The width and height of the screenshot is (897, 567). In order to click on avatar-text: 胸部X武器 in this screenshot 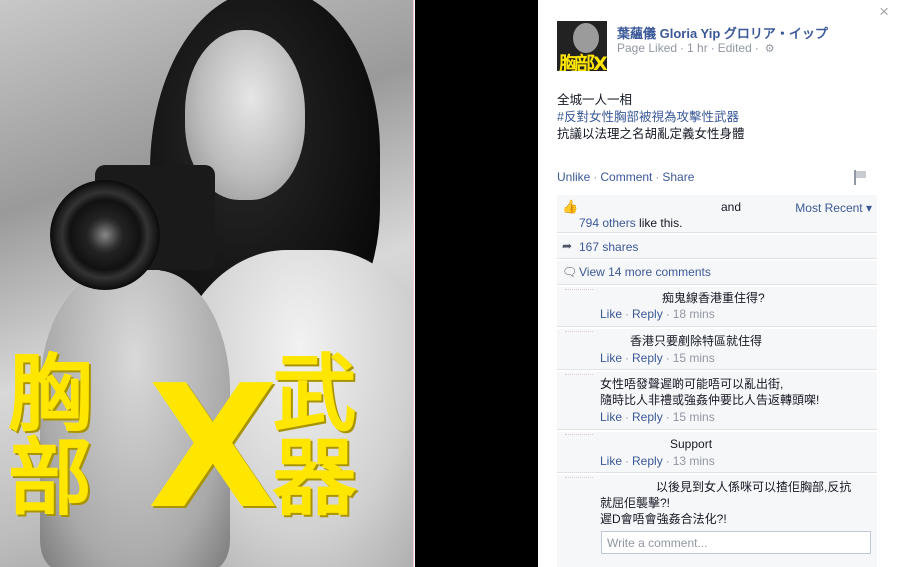, I will do `click(583, 62)`.